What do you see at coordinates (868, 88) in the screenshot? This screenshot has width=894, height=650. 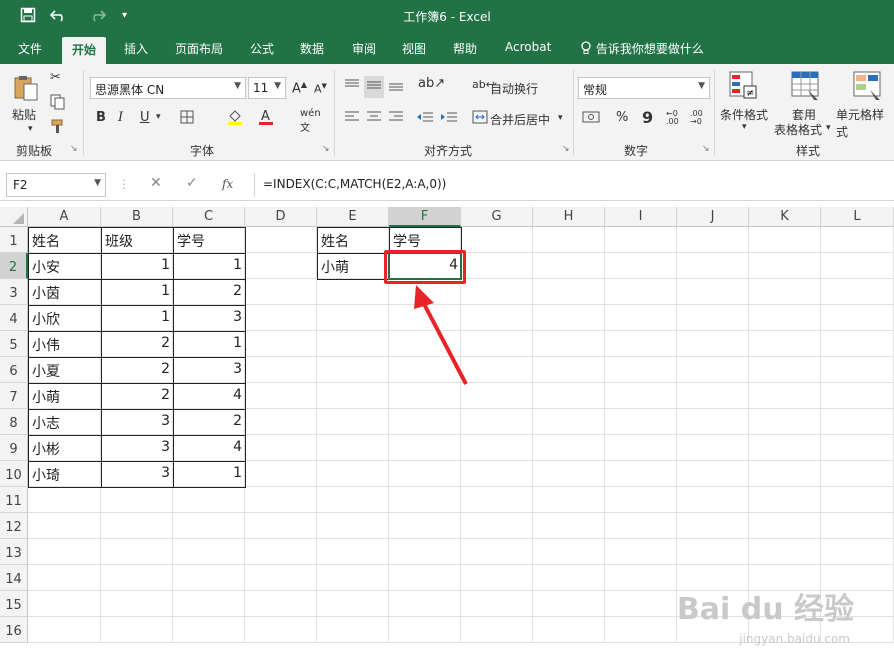 I see `cell-styles-icon` at bounding box center [868, 88].